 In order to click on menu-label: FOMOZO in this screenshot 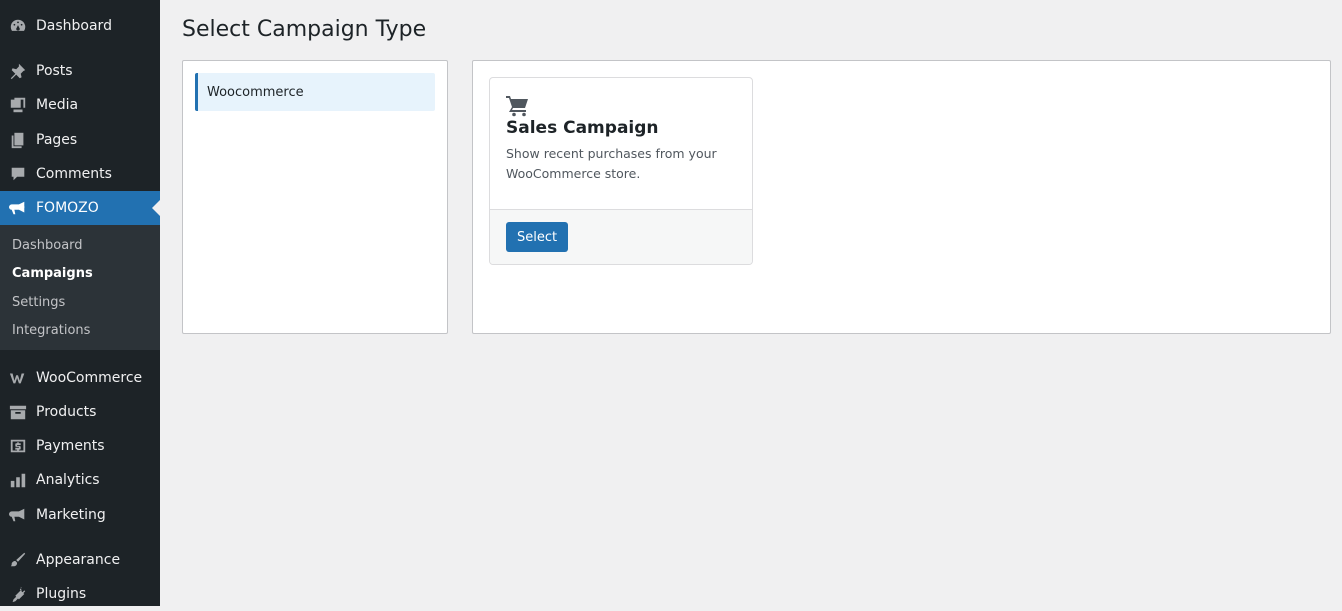, I will do `click(67, 208)`.